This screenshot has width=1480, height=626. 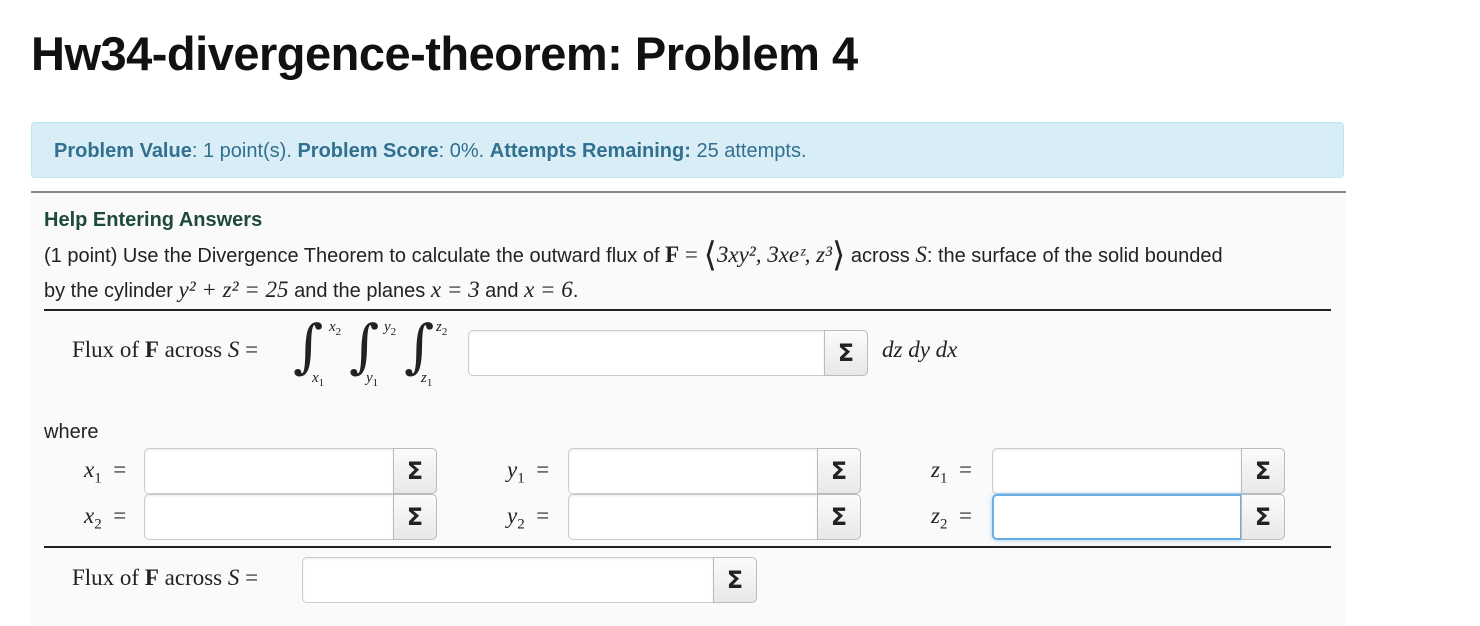 What do you see at coordinates (646, 353) in the screenshot?
I see `integrand-input` at bounding box center [646, 353].